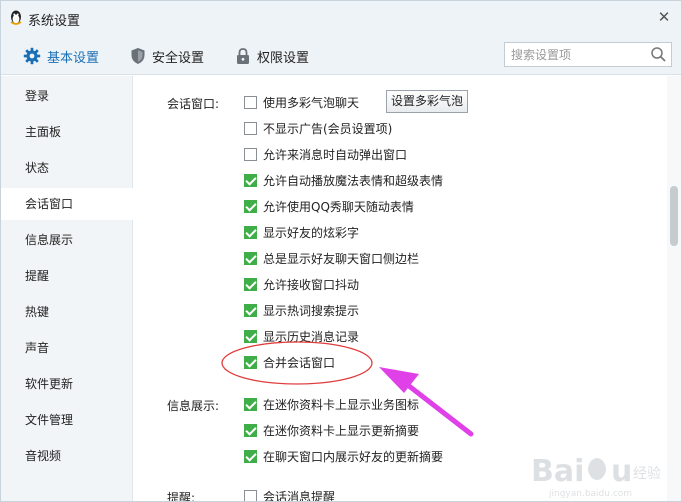  I want to click on sidebar-item-audio-video: 音视频, so click(67, 456).